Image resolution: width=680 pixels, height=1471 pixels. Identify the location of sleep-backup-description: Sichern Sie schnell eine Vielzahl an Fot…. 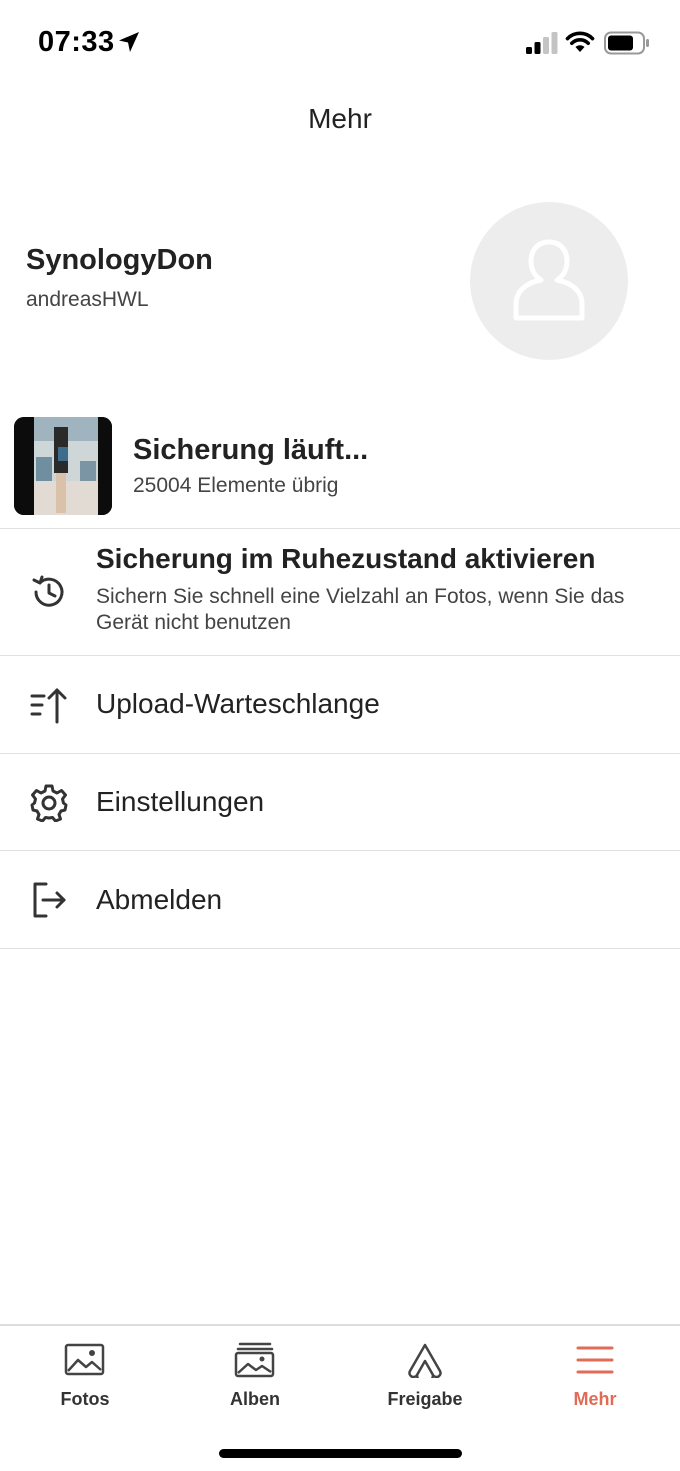
(360, 609).